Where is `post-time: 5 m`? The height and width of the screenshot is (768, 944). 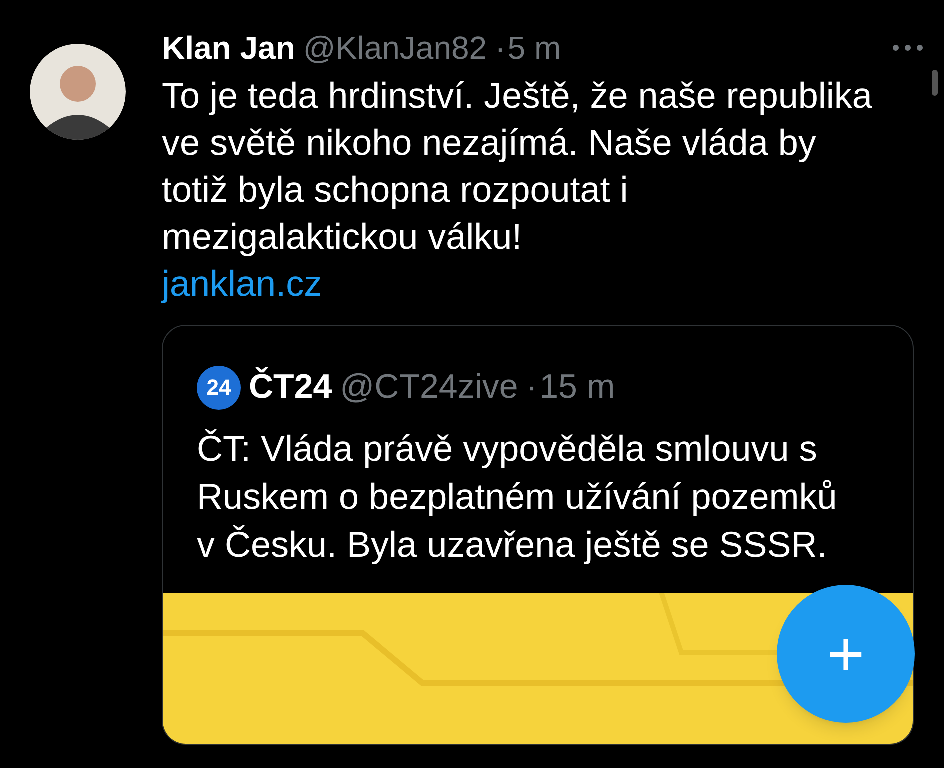 post-time: 5 m is located at coordinates (535, 48).